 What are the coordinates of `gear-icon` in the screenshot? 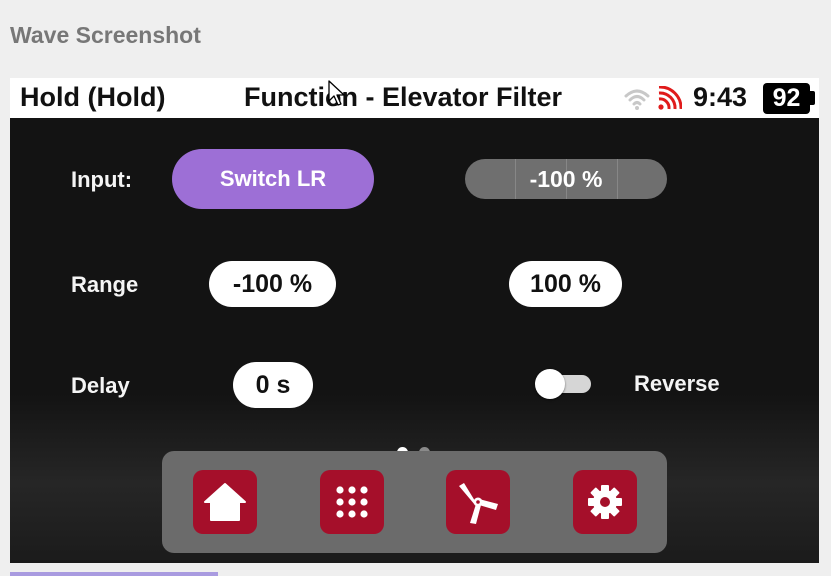 It's located at (605, 502).